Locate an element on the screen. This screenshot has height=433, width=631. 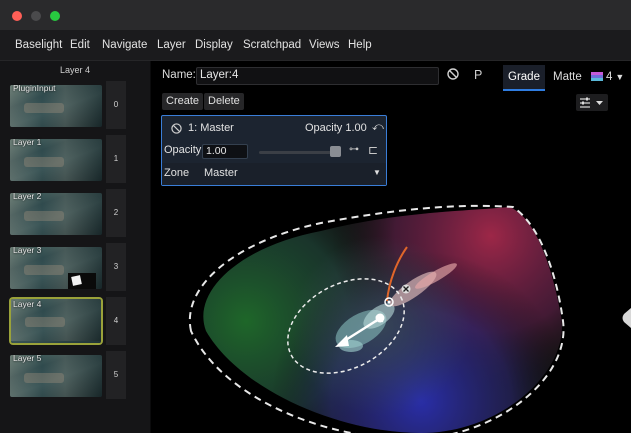
matte-overlay-icon is located at coordinates (82, 281).